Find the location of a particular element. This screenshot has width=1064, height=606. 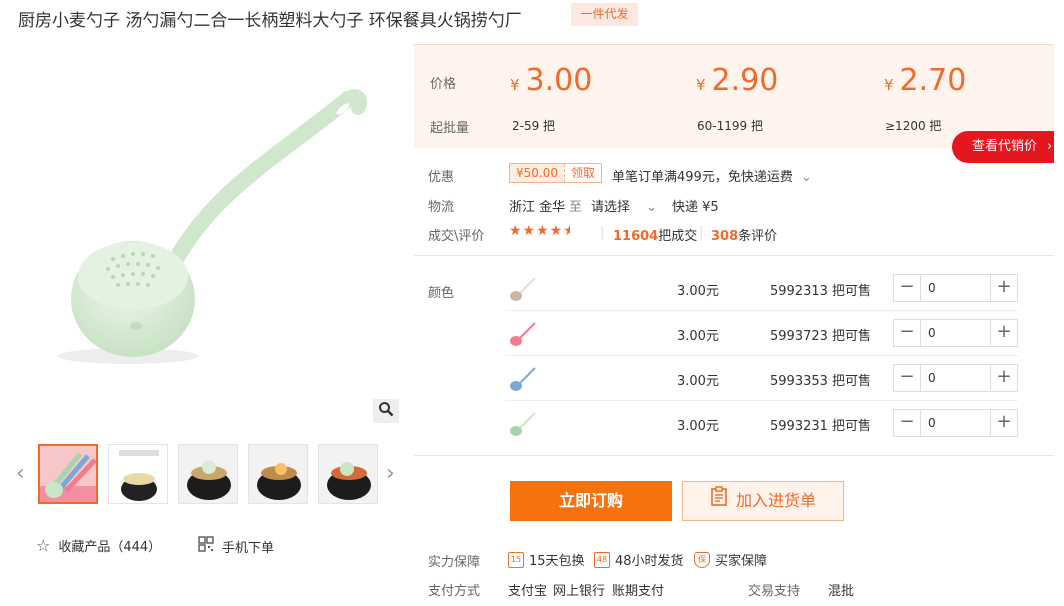

guarantee-item: 15 15天包换 is located at coordinates (546, 559).